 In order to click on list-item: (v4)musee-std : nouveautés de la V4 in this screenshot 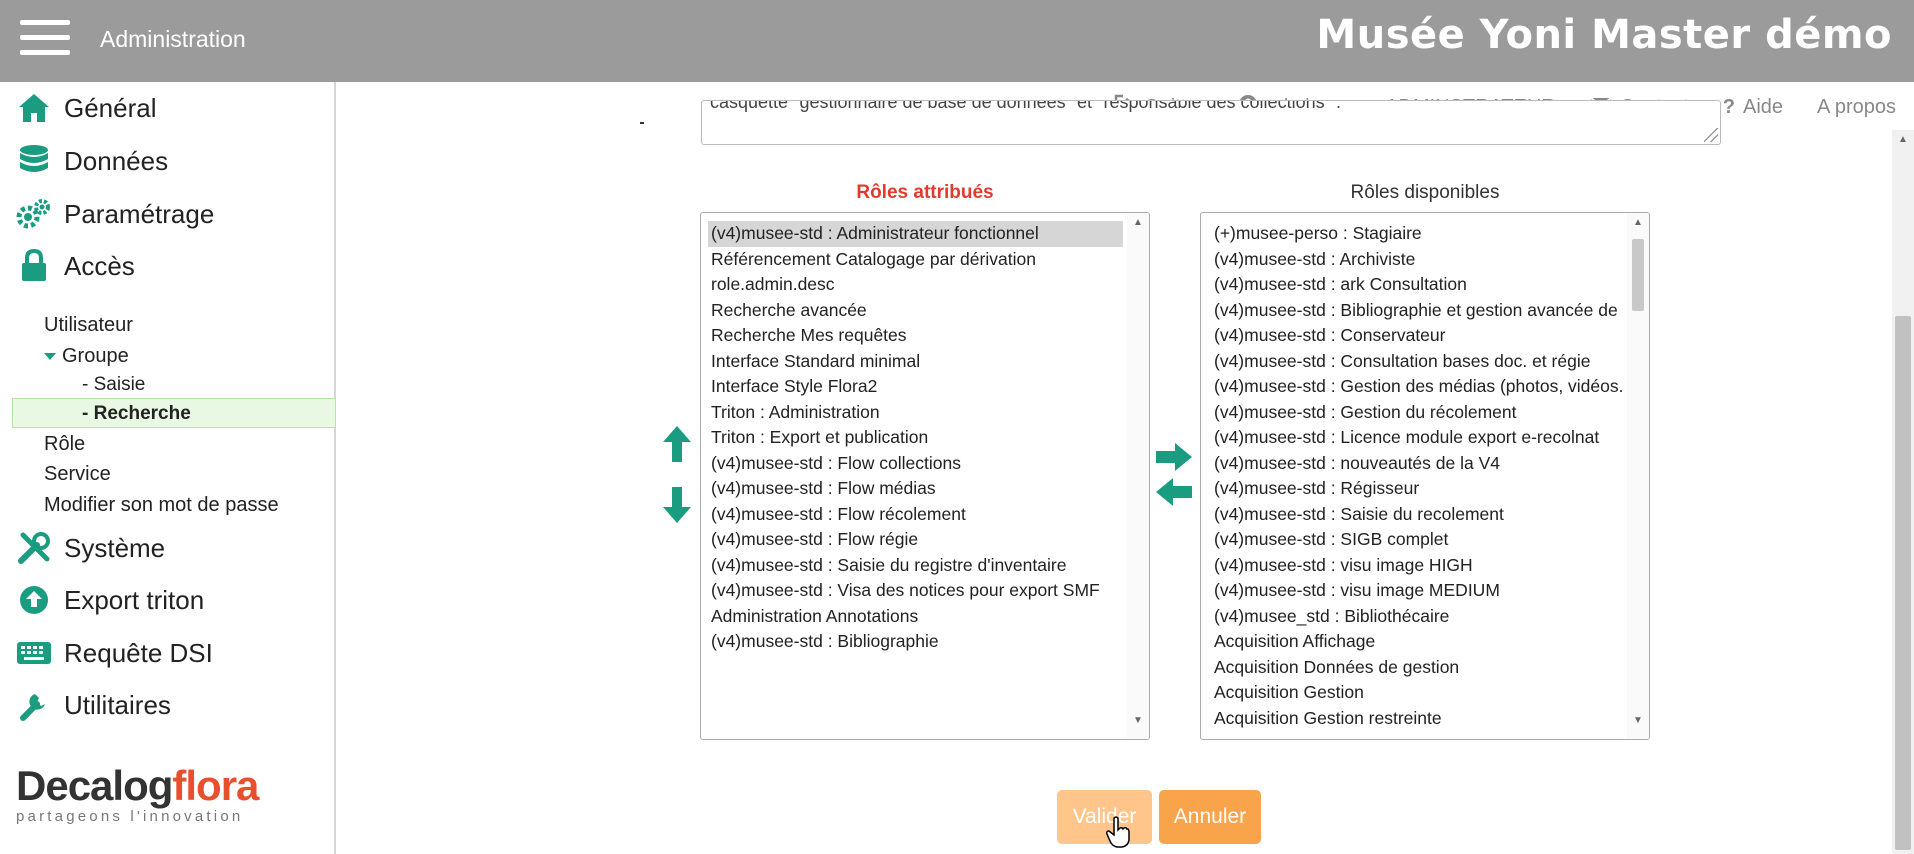, I will do `click(1417, 464)`.